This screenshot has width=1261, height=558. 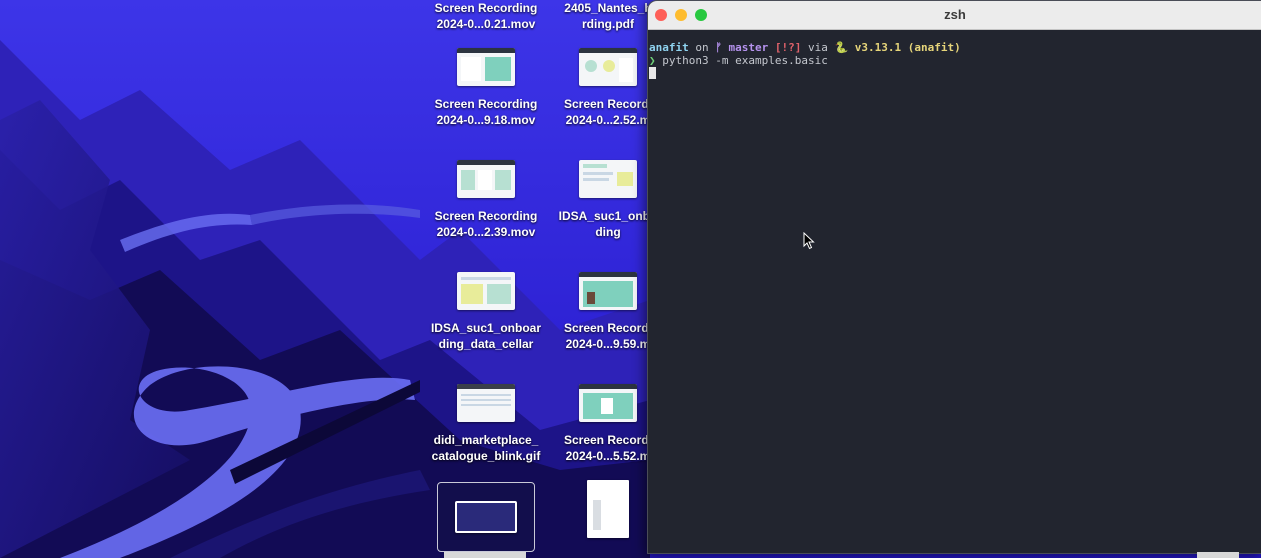 I want to click on desktop-icon-screen-recording-4: Screen Recording 2024-0...2.39.mov, so click(x=486, y=198).